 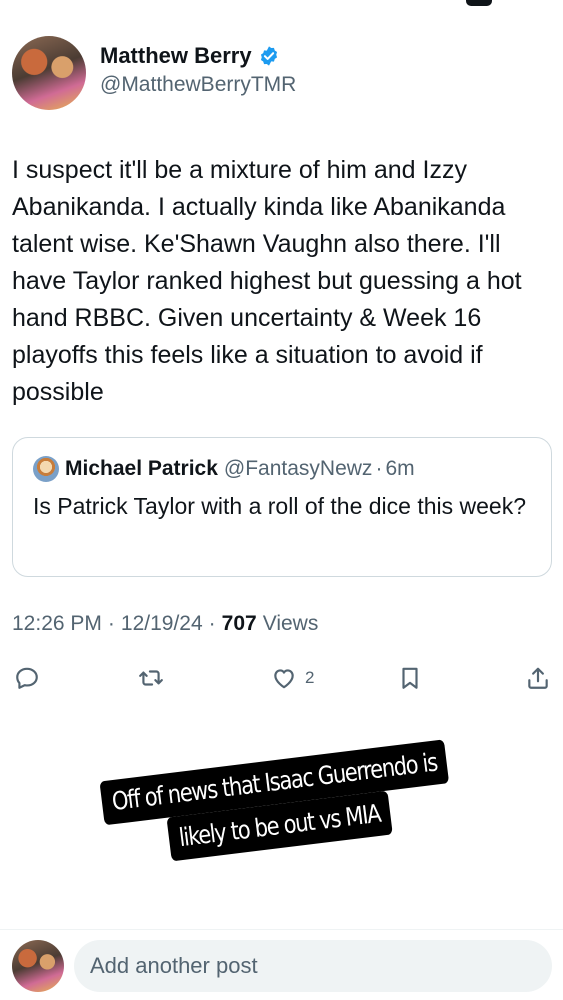 What do you see at coordinates (313, 966) in the screenshot?
I see `add-post-input: Add another post` at bounding box center [313, 966].